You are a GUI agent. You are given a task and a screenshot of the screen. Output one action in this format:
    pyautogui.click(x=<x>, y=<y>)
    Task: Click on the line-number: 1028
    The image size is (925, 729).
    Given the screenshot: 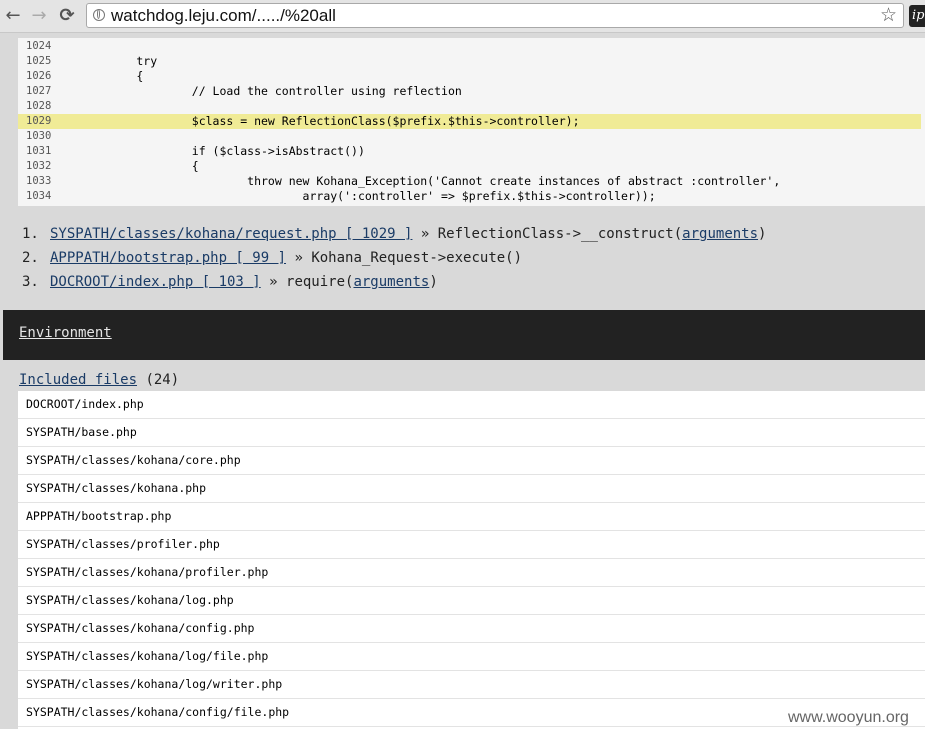 What is the action you would take?
    pyautogui.click(x=39, y=106)
    